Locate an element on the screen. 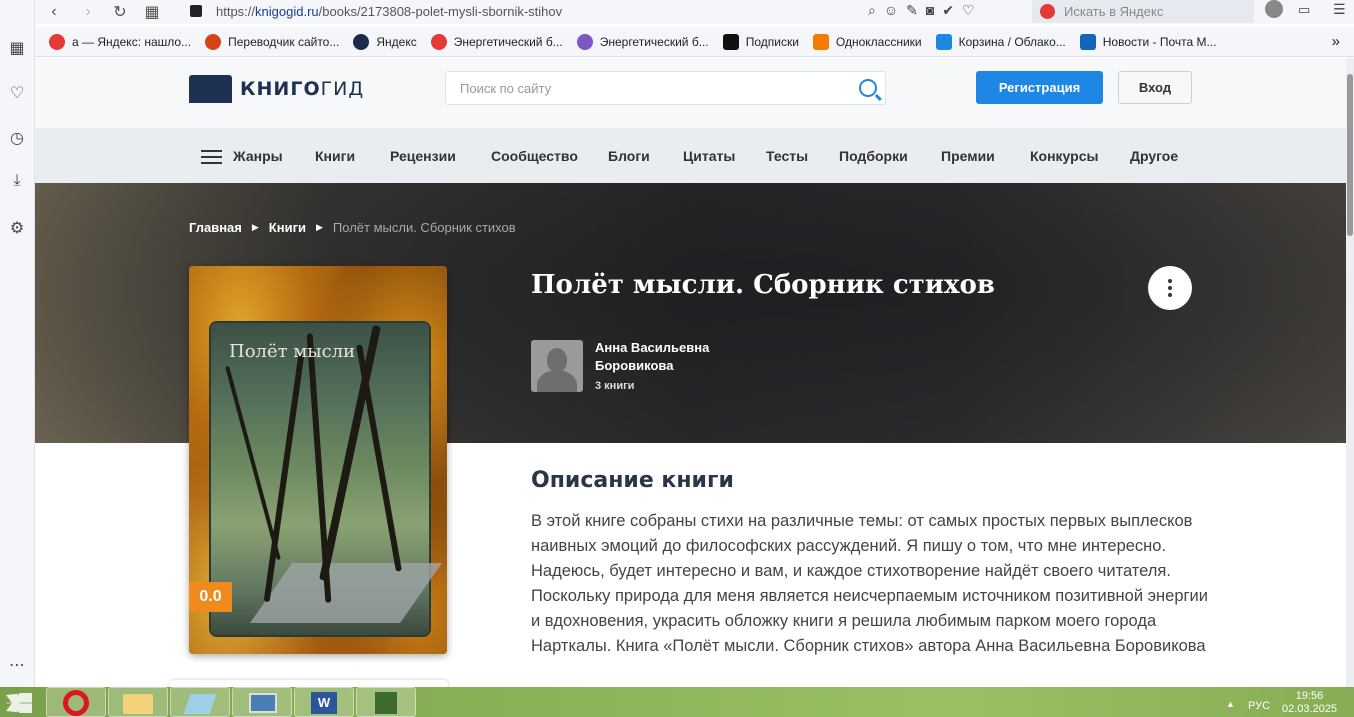 Image resolution: width=1354 pixels, height=717 pixels. author-avatar is located at coordinates (557, 366).